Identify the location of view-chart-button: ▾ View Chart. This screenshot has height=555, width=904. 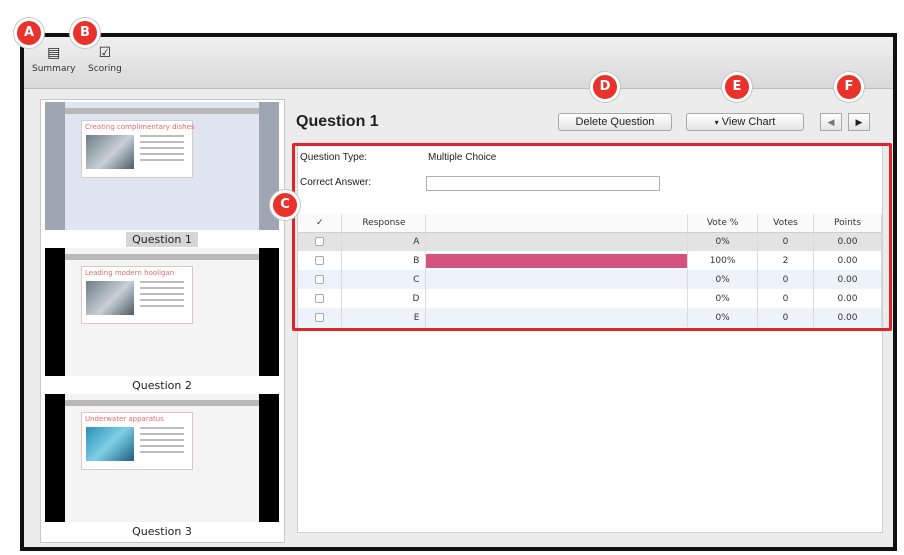
(745, 122).